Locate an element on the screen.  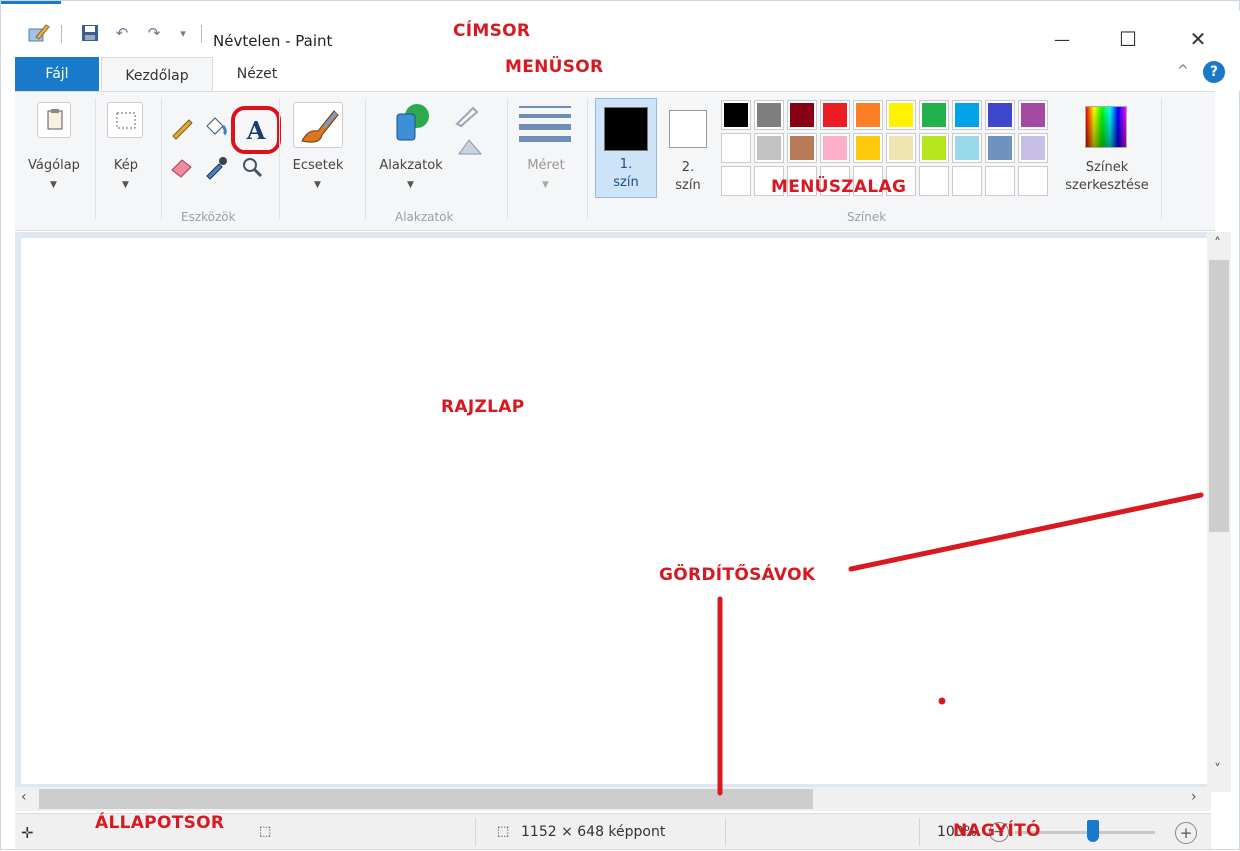
red-dot is located at coordinates (942, 701).